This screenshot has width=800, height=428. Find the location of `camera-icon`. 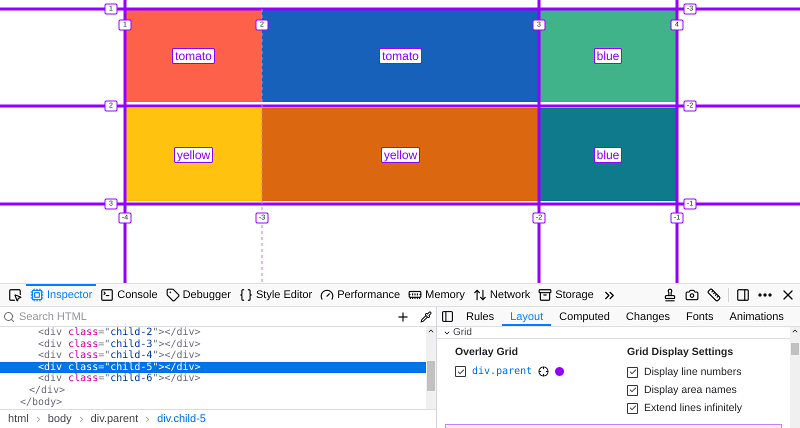

camera-icon is located at coordinates (692, 295).